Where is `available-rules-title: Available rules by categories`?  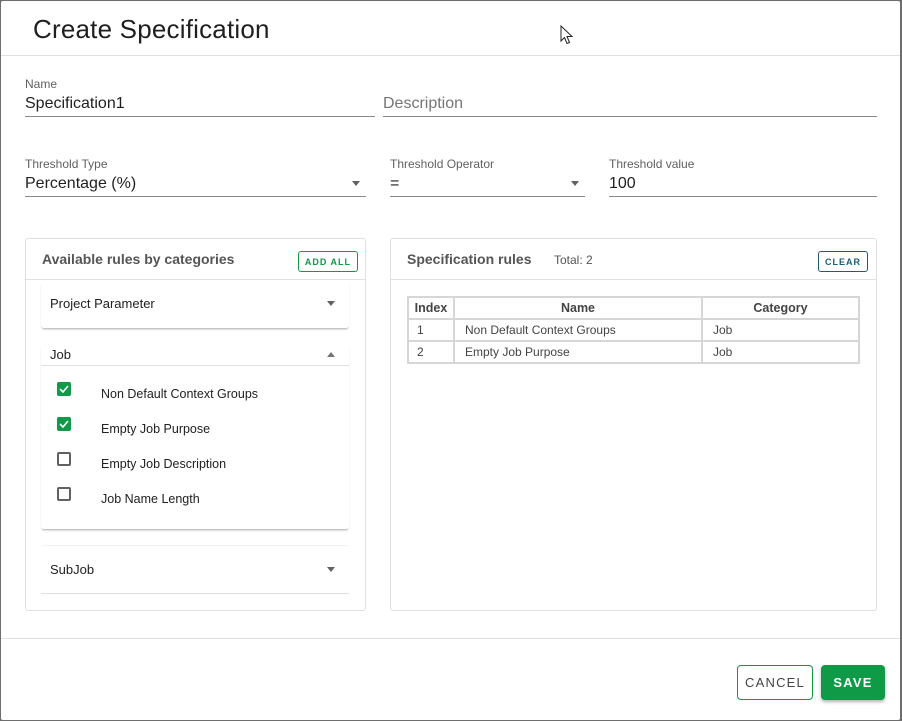 available-rules-title: Available rules by categories is located at coordinates (138, 259).